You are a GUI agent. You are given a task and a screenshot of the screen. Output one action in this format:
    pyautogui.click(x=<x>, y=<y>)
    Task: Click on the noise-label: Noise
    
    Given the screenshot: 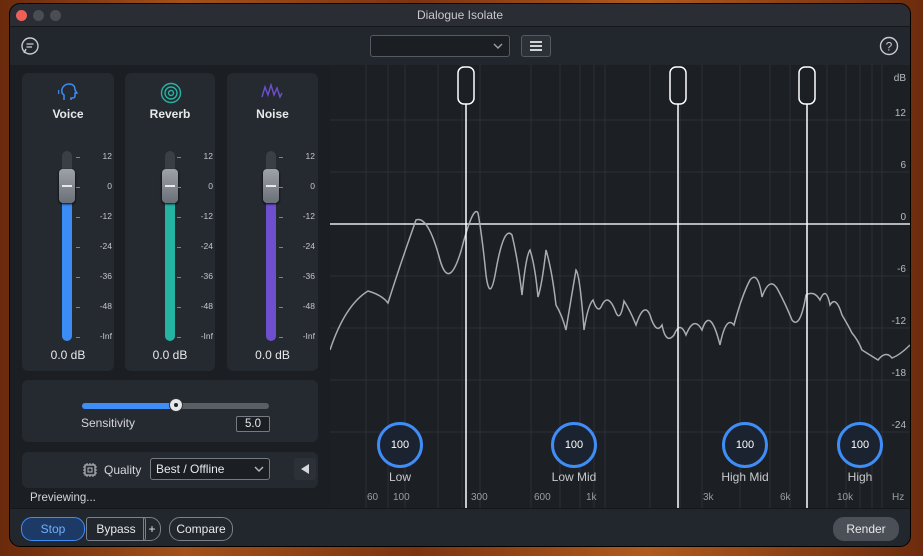 What is the action you would take?
    pyautogui.click(x=272, y=114)
    